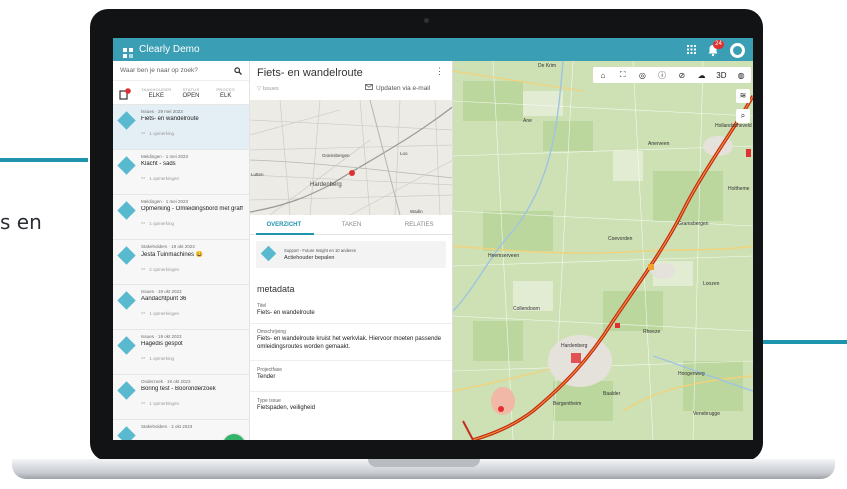  Describe the element at coordinates (177, 70) in the screenshot. I see `search-input: Waar ben je naar op zoek?` at that location.